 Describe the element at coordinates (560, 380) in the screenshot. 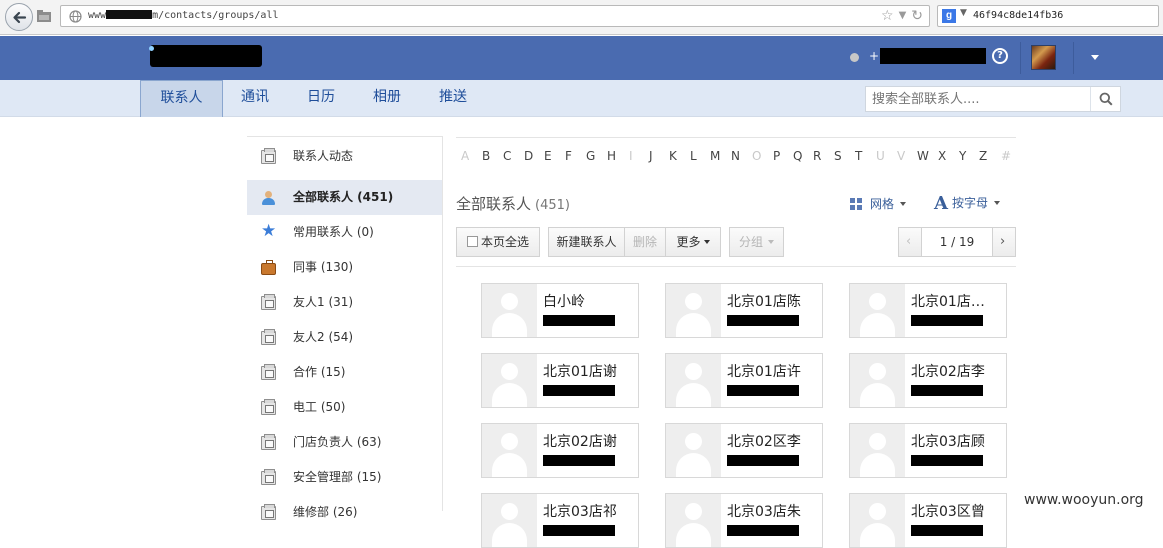

I see `contact-card: 北京01店谢` at that location.